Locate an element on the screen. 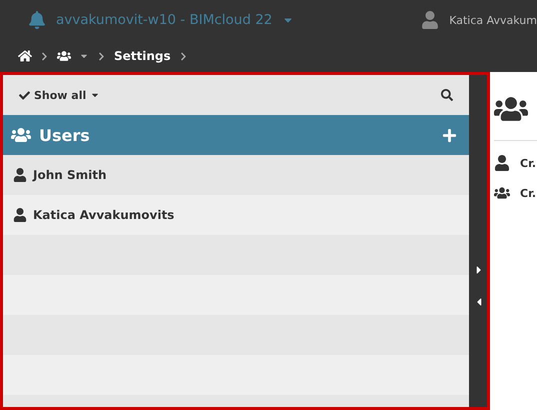 Image resolution: width=537 pixels, height=410 pixels. search-icon is located at coordinates (447, 95).